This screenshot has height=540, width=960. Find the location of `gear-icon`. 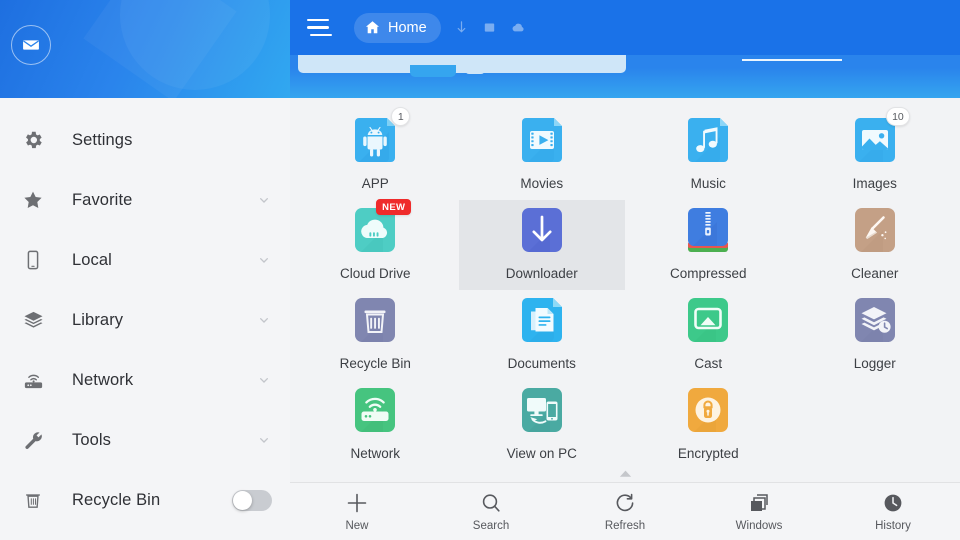

gear-icon is located at coordinates (33, 140).